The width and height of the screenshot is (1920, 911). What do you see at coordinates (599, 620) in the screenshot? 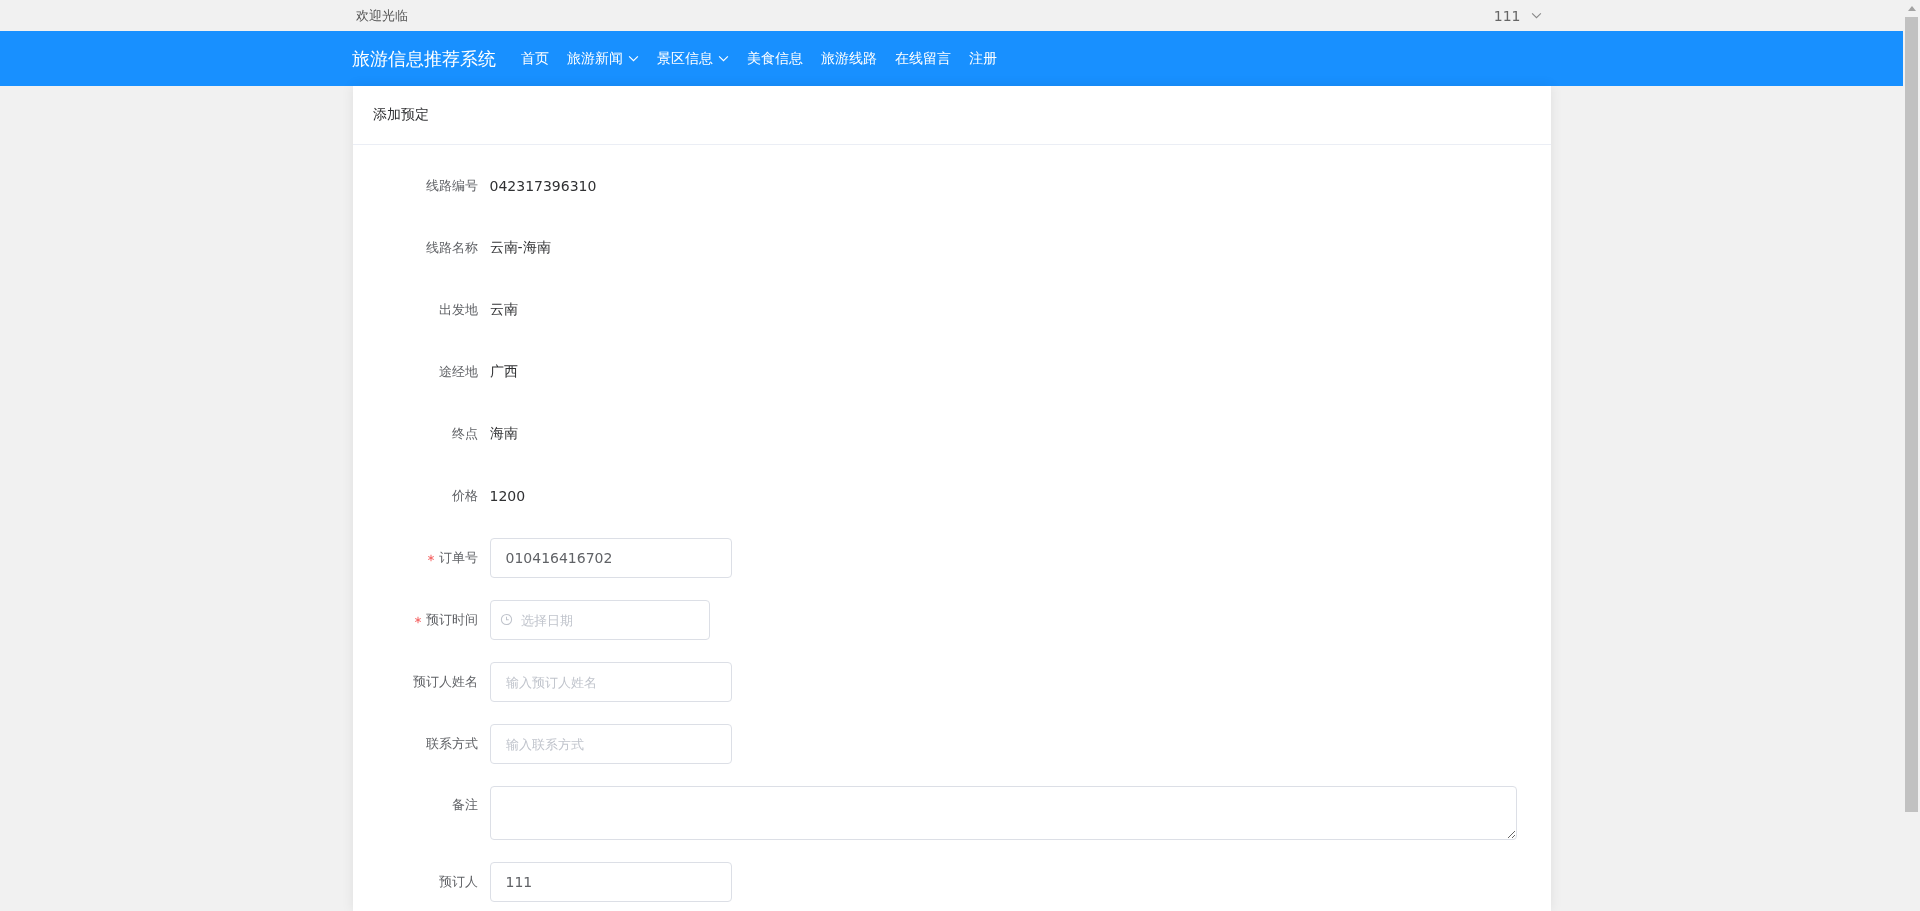
I see `date-picker-field: 选择日期` at bounding box center [599, 620].